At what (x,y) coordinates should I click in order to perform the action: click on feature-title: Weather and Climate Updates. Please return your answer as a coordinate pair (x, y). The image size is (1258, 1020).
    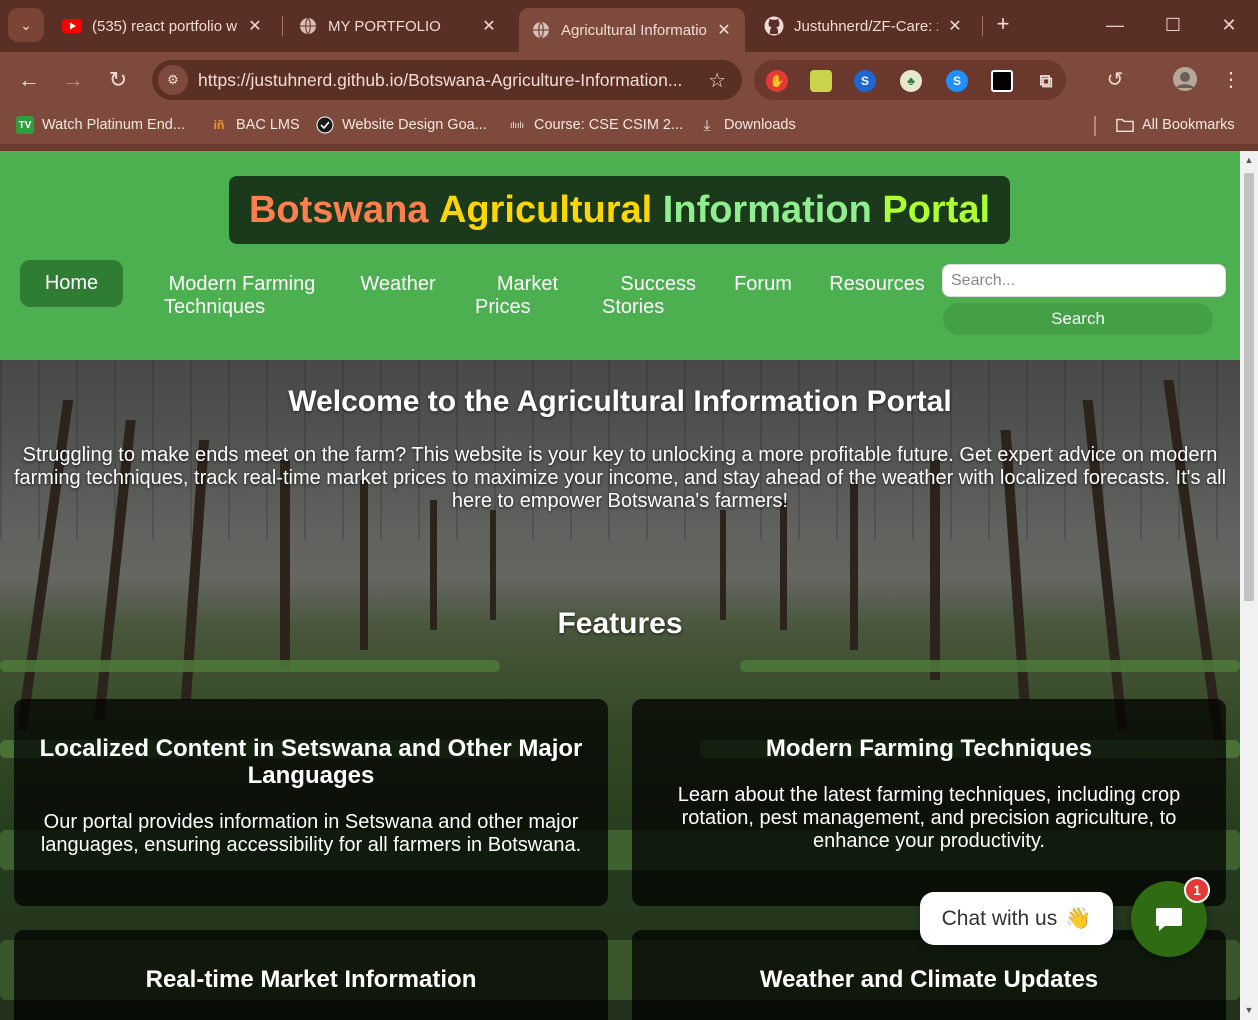
    Looking at the image, I should click on (929, 979).